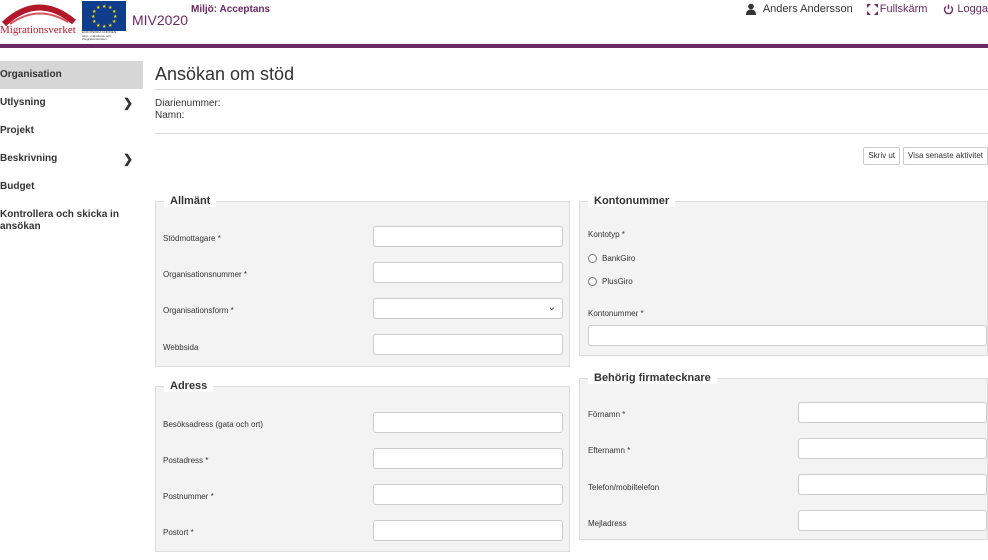 The width and height of the screenshot is (988, 560). I want to click on toolbar: Skriv ut Visa senaste aktivitet, so click(925, 156).